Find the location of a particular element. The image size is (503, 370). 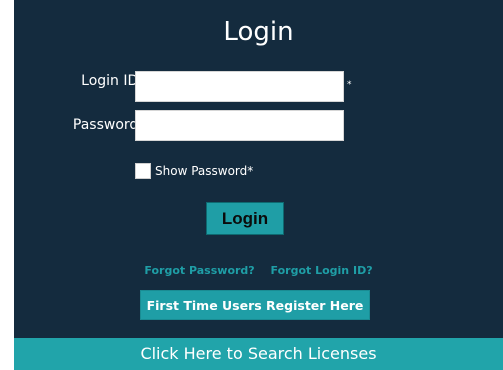

forgot-password-link: Forgot Password? is located at coordinates (199, 270).